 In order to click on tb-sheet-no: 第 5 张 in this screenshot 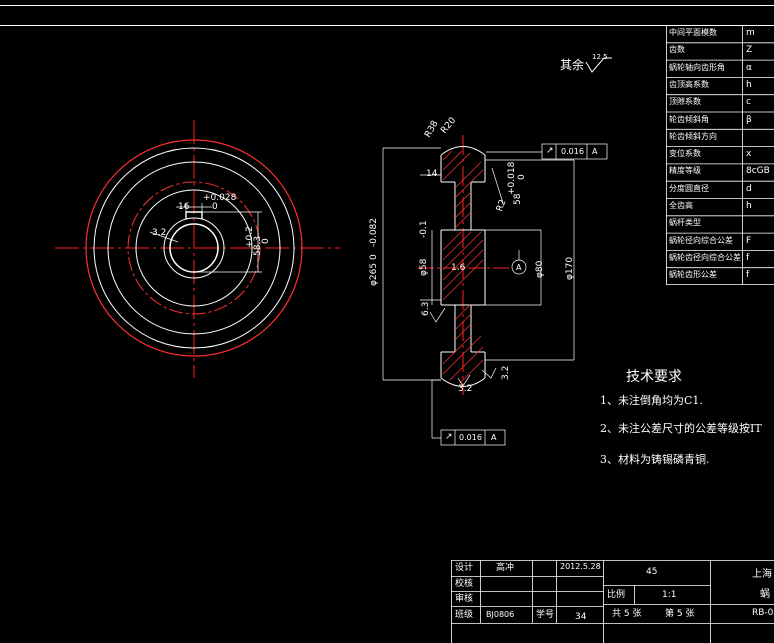, I will do `click(680, 614)`.